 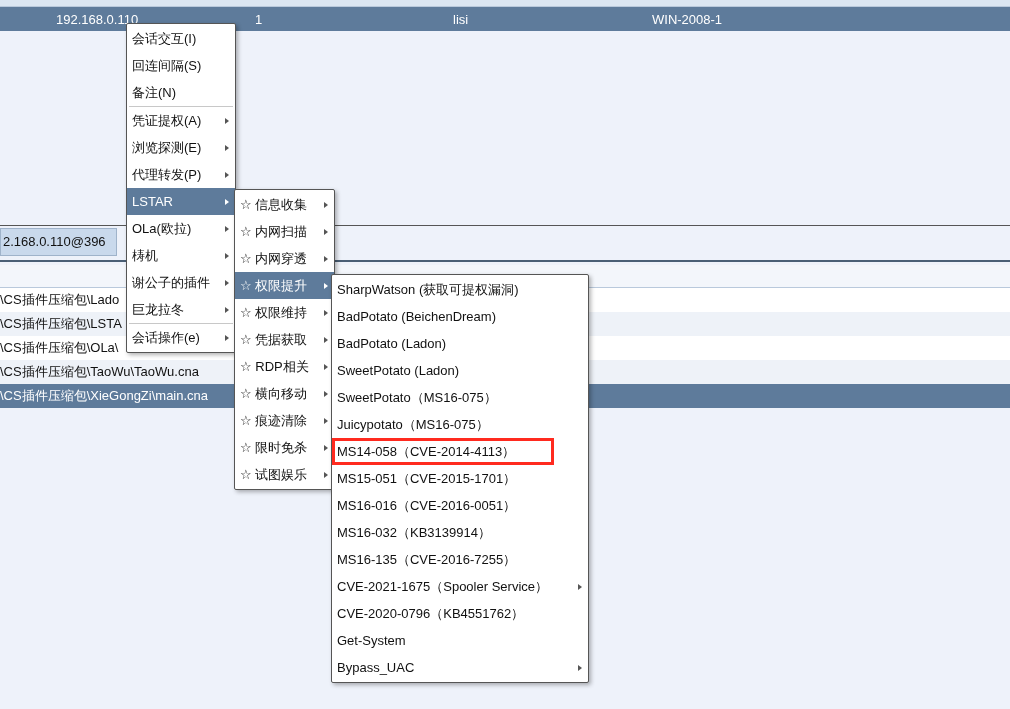 I want to click on table-cell-text: WIN-2008-1, so click(x=688, y=19).